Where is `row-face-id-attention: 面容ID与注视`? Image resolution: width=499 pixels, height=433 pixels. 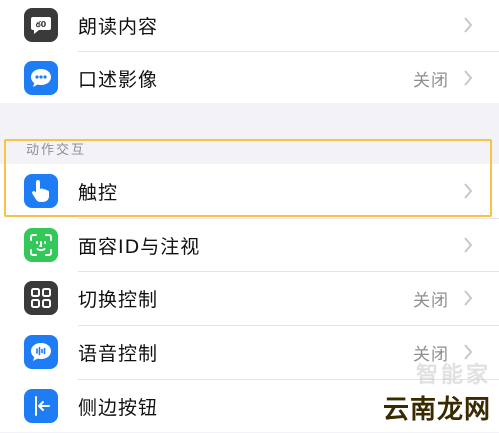
row-face-id-attention: 面容ID与注视 is located at coordinates (249, 245).